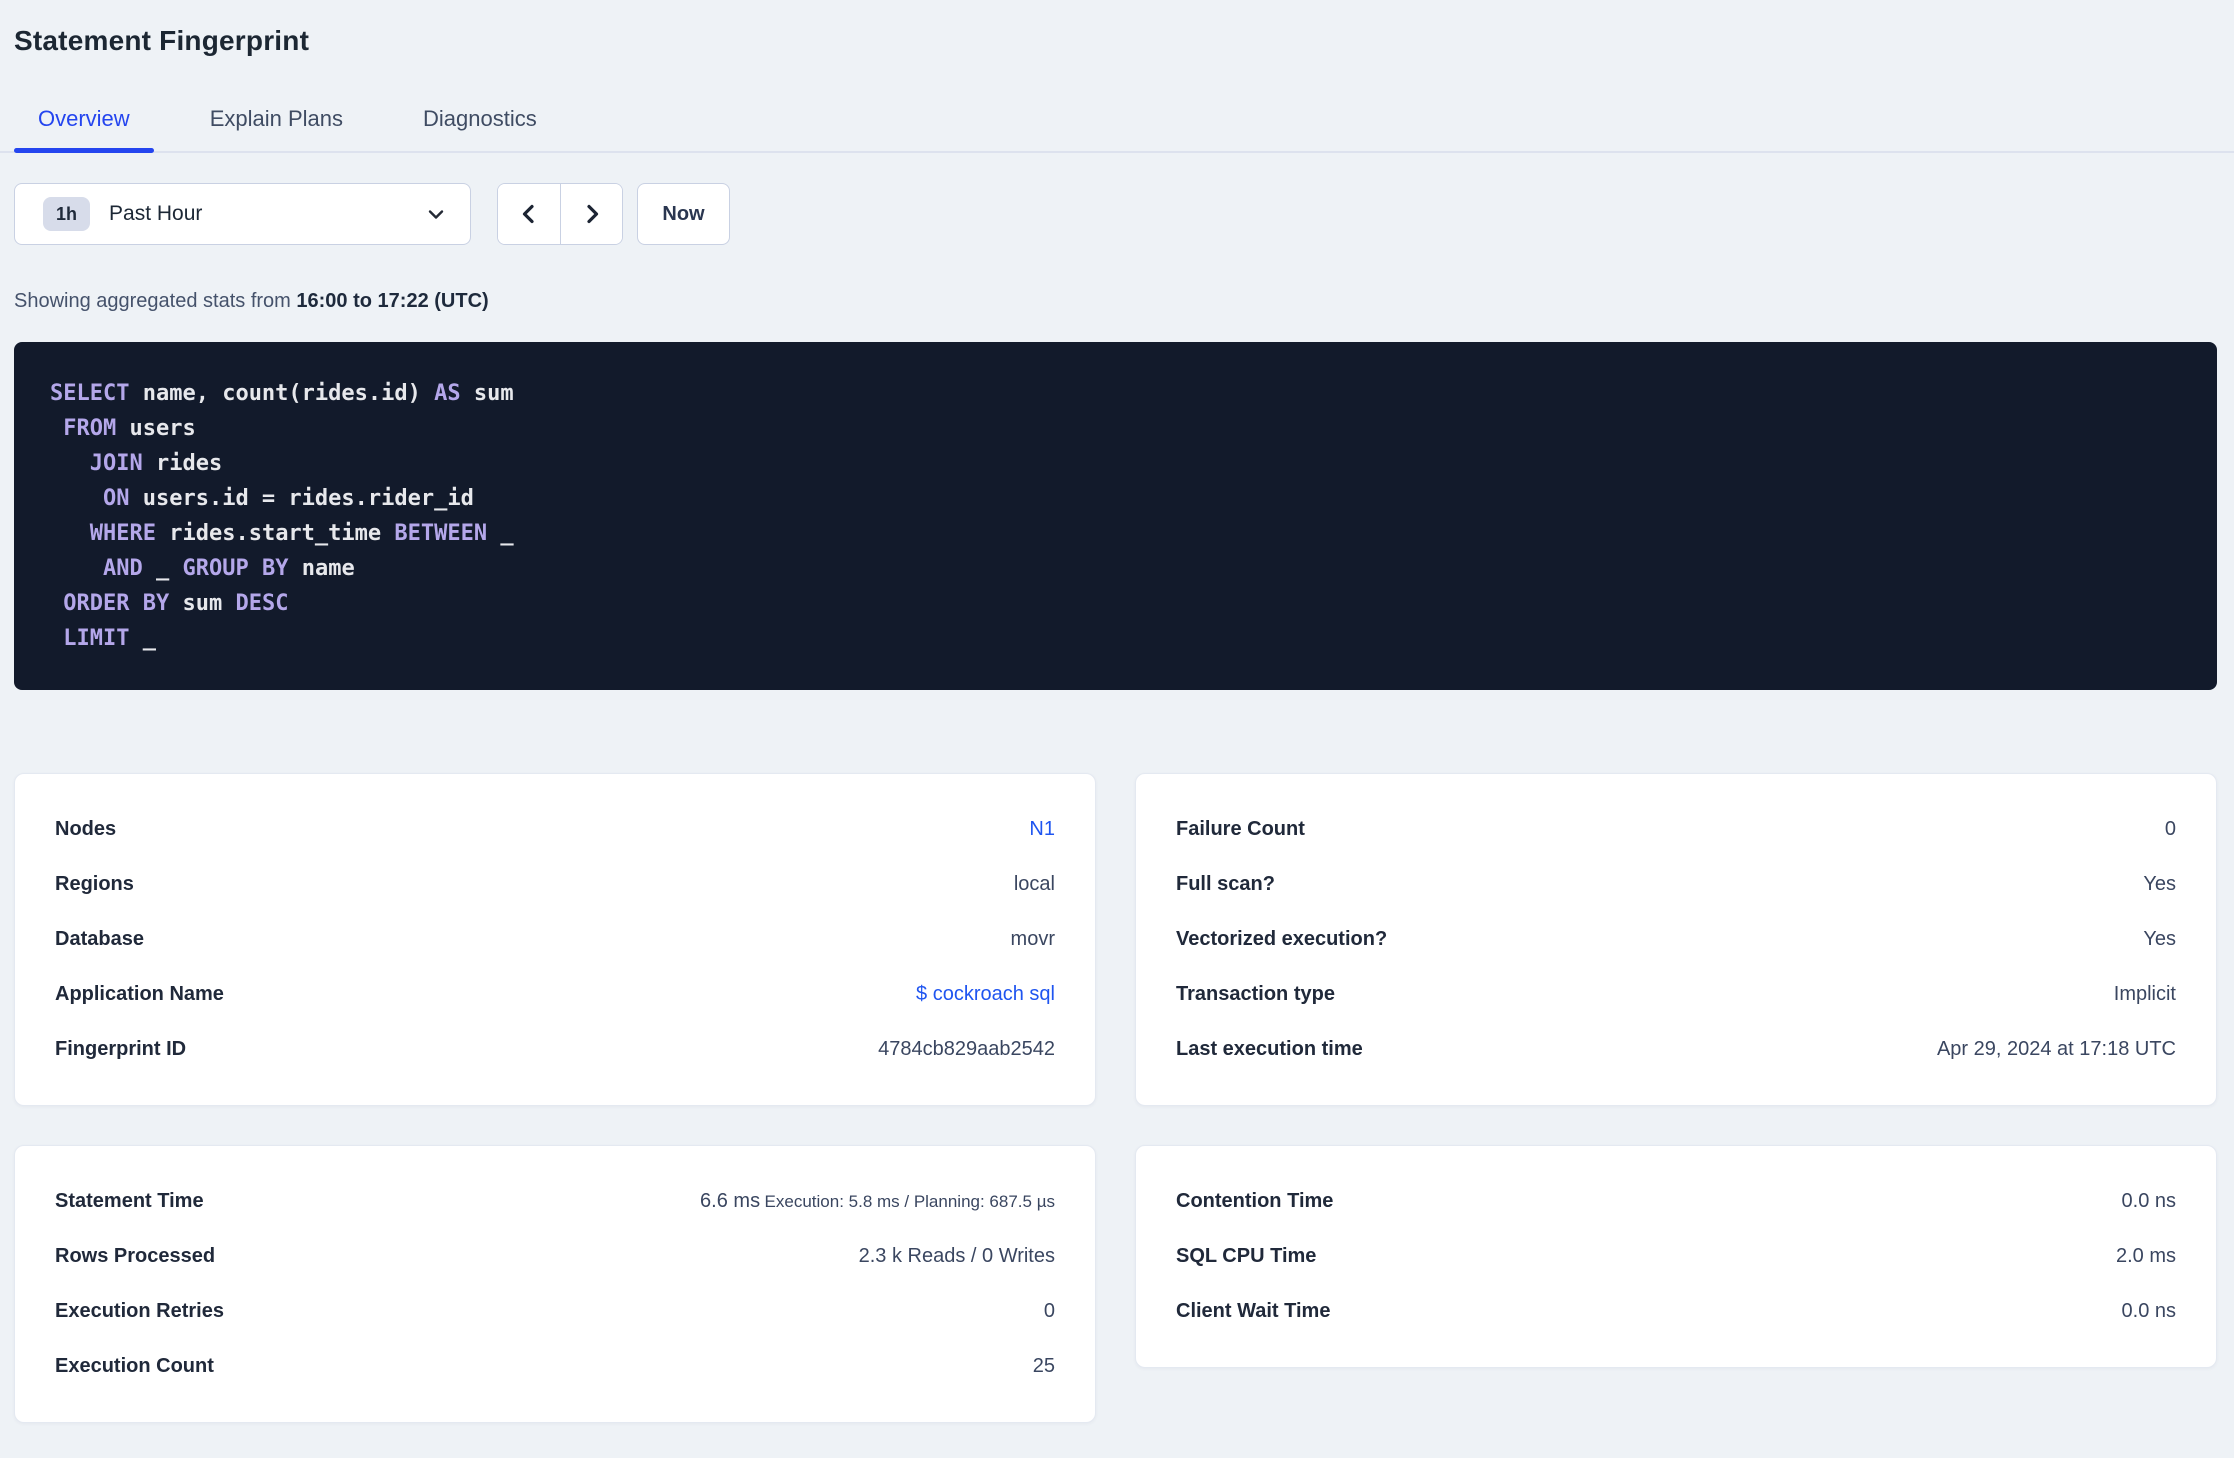  I want to click on card-row: Contention Time 0.0 ns, so click(1676, 1201).